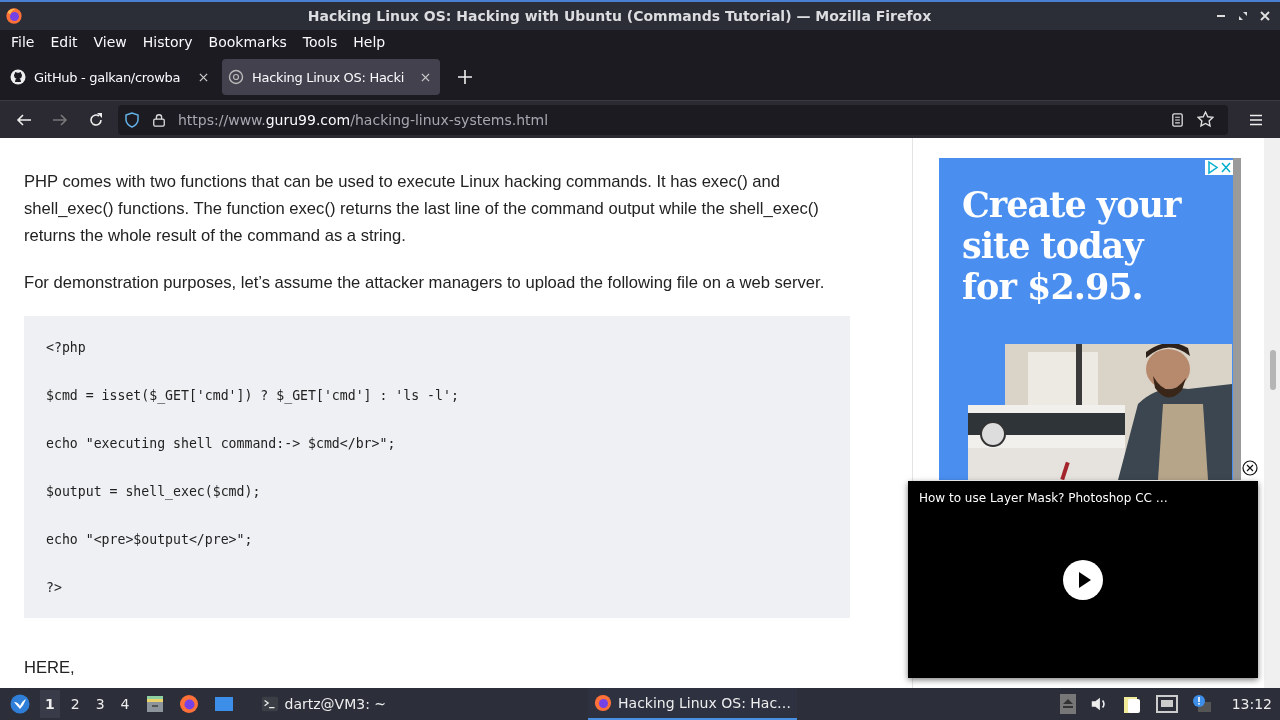 This screenshot has height=720, width=1280. What do you see at coordinates (167, 42) in the screenshot?
I see `menu-item: History` at bounding box center [167, 42].